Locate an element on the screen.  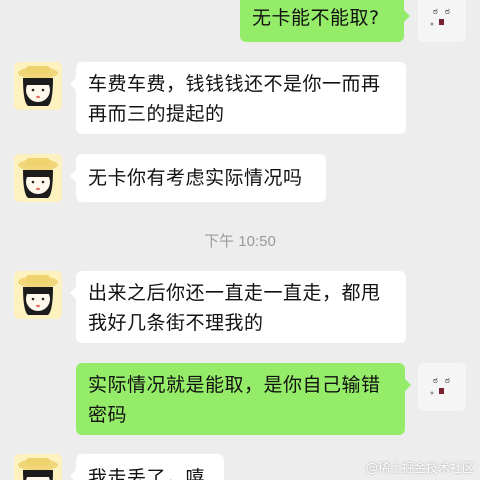
message-bubble-incoming: 无卡你有考虑实际情况吗 is located at coordinates (198, 178).